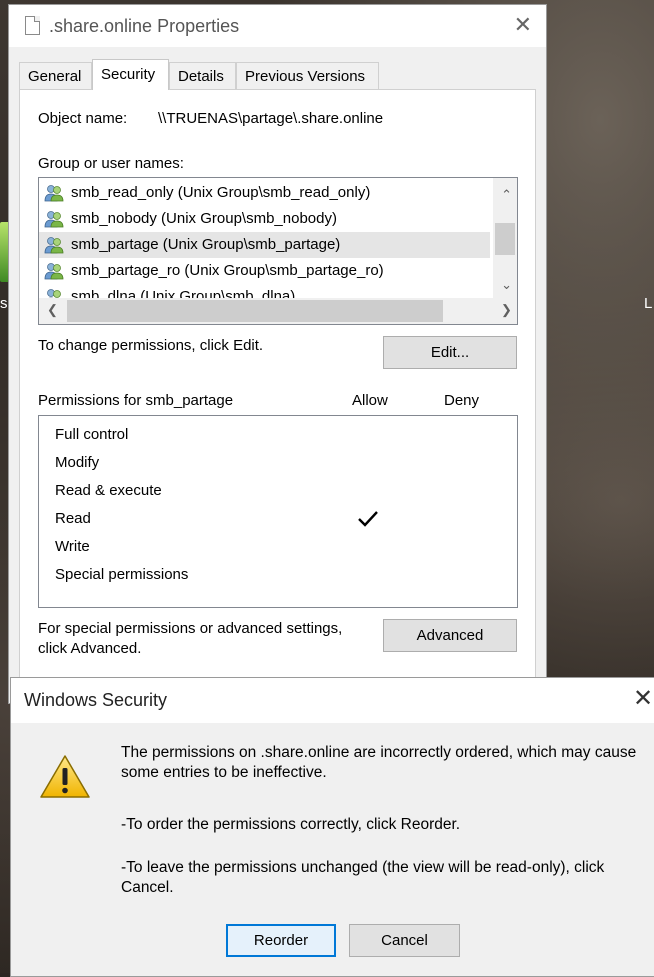 This screenshot has width=654, height=977. What do you see at coordinates (96, 700) in the screenshot?
I see `security-dialog-title: Windows Security` at bounding box center [96, 700].